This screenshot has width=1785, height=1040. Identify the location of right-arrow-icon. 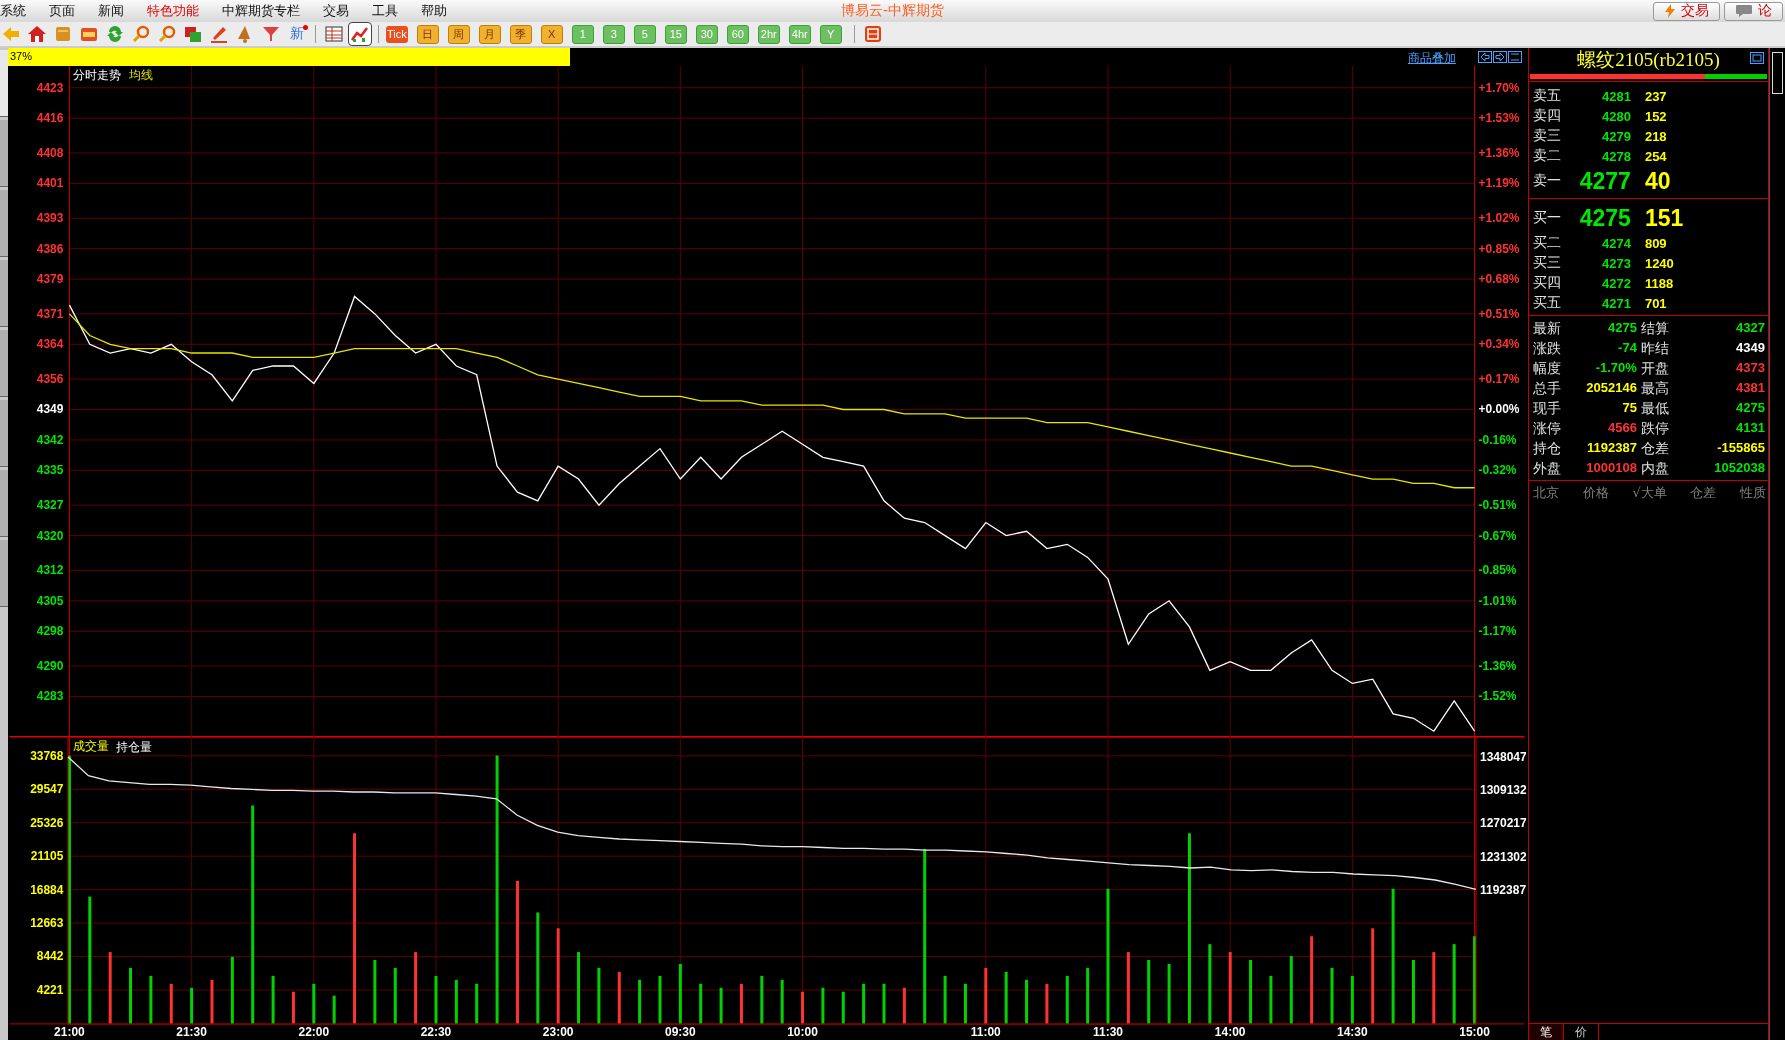
(1499, 57).